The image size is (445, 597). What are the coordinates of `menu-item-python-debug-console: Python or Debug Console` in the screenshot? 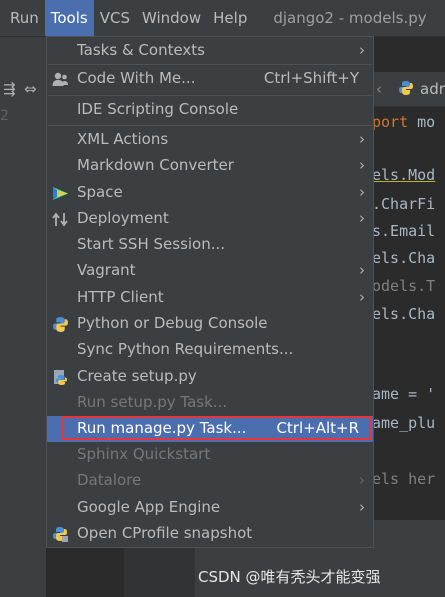 It's located at (210, 324).